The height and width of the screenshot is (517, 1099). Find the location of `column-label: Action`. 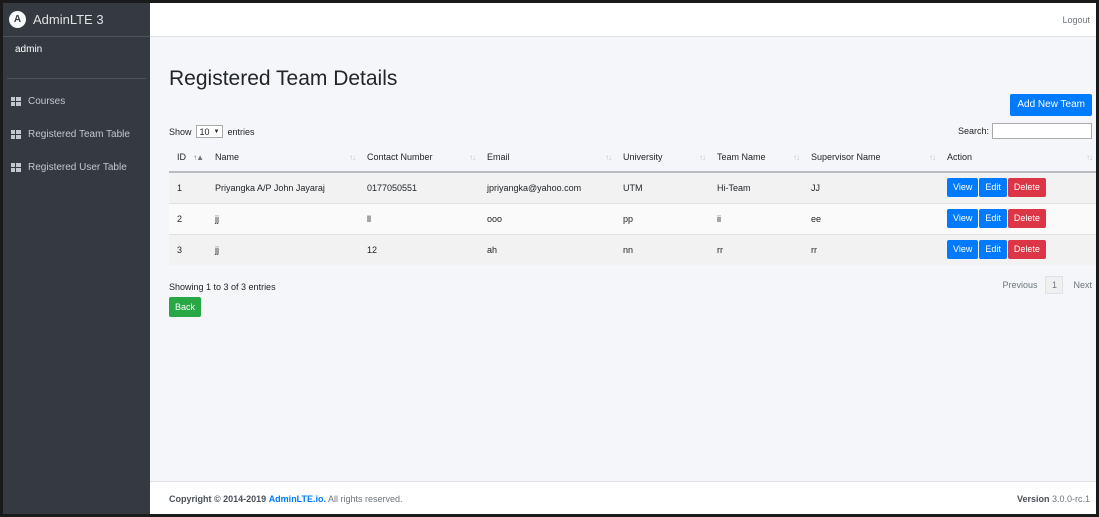

column-label: Action is located at coordinates (960, 157).